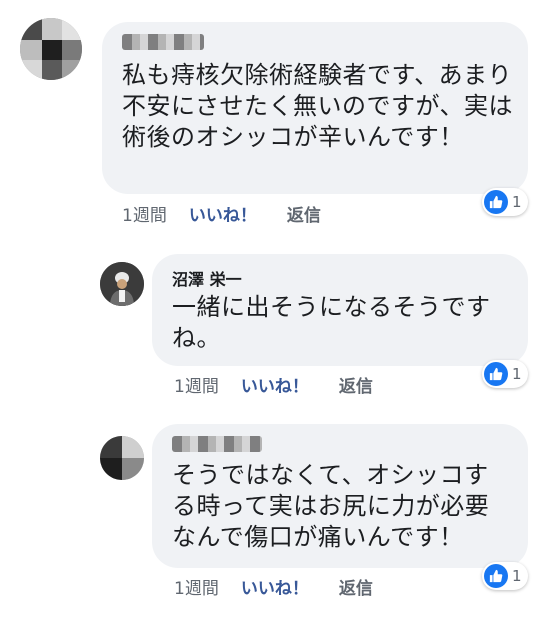 This screenshot has width=551, height=640. Describe the element at coordinates (331, 506) in the screenshot. I see `comment-text: そうではなくて、オシッコする時って実はお尻に力が必要なんで傷口が痛いんです！` at that location.